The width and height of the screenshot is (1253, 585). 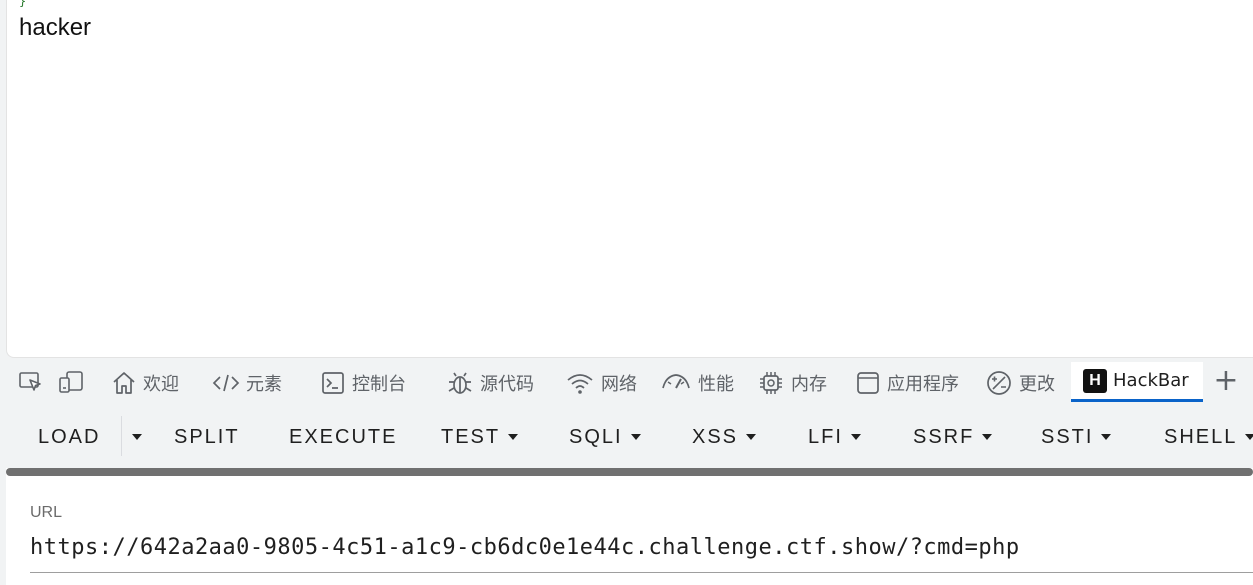 I want to click on test-label: TEST, so click(x=471, y=436).